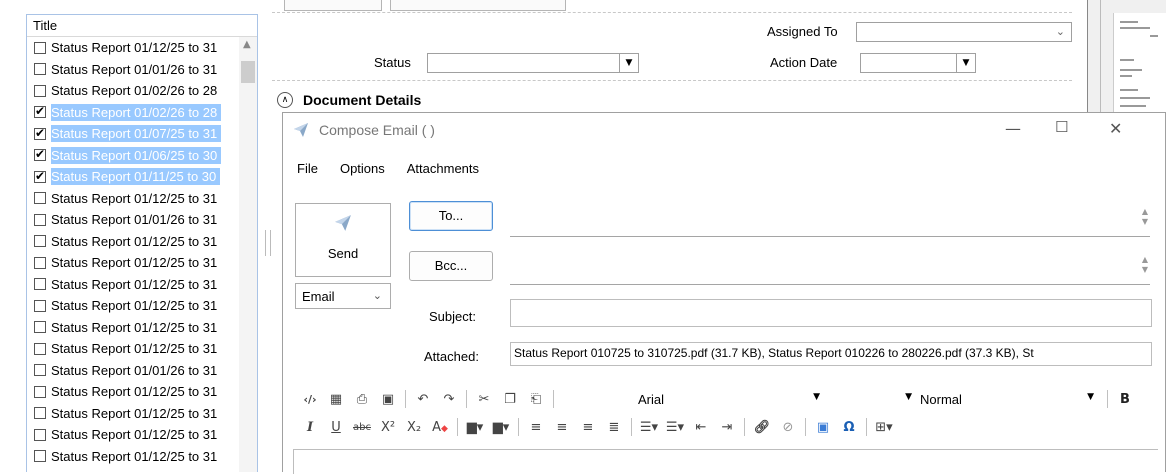  What do you see at coordinates (1007, 400) in the screenshot?
I see `paragraph-style-select: Normal ▼` at bounding box center [1007, 400].